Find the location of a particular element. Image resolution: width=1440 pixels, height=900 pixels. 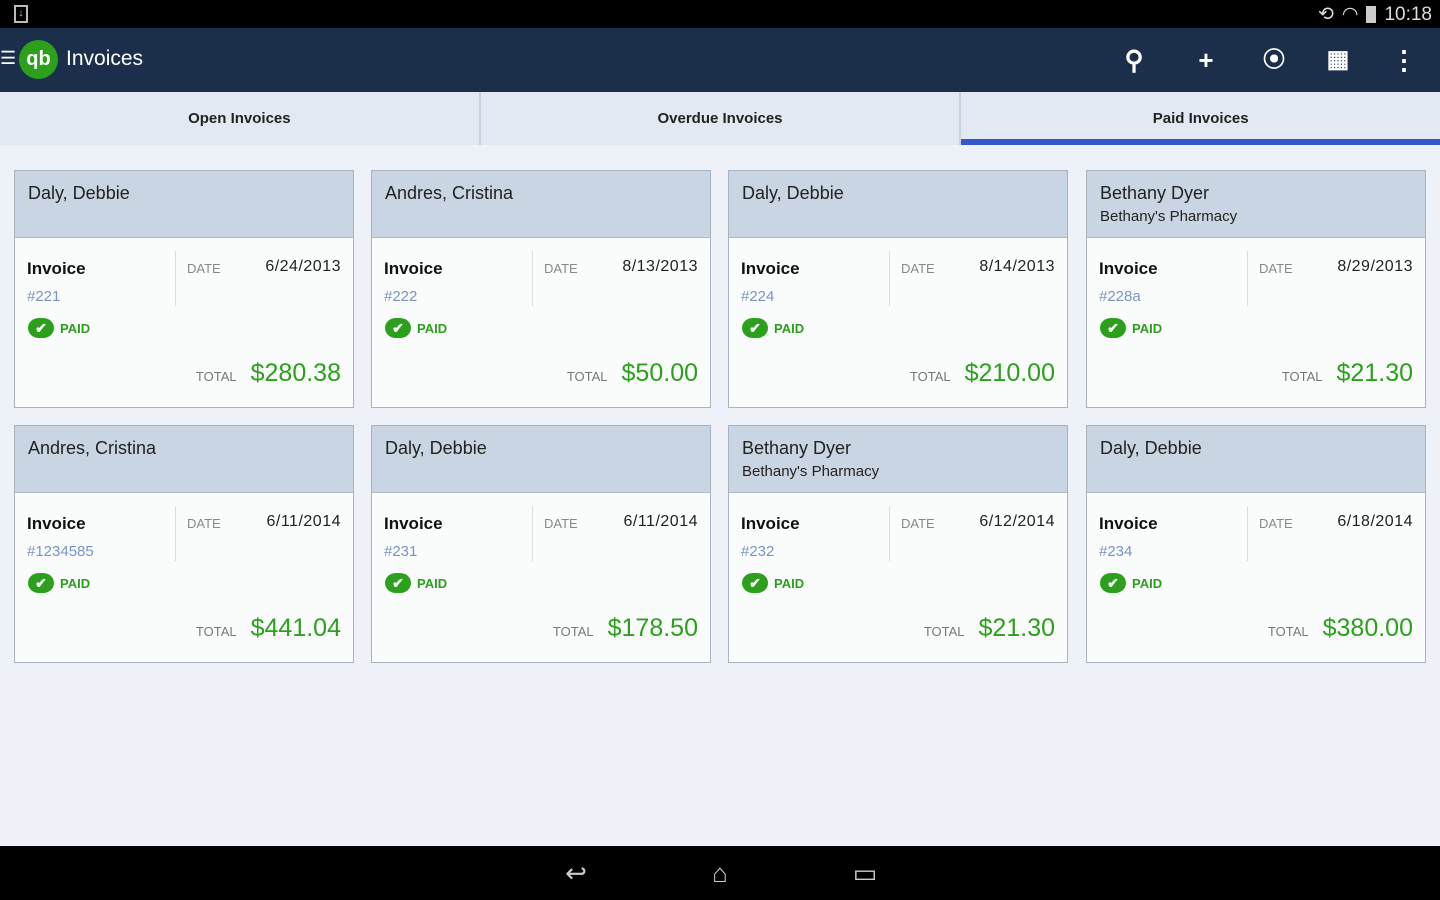

quickbooks-logo: qb is located at coordinates (38, 59).